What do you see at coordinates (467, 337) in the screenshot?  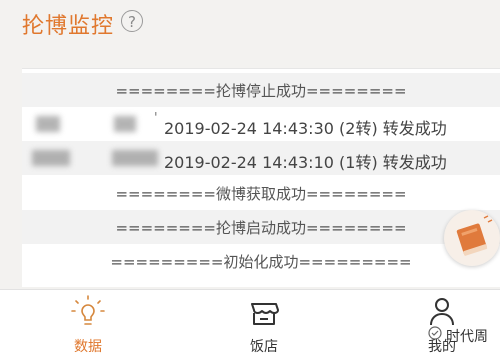 I see `watermark-text: 时代周` at bounding box center [467, 337].